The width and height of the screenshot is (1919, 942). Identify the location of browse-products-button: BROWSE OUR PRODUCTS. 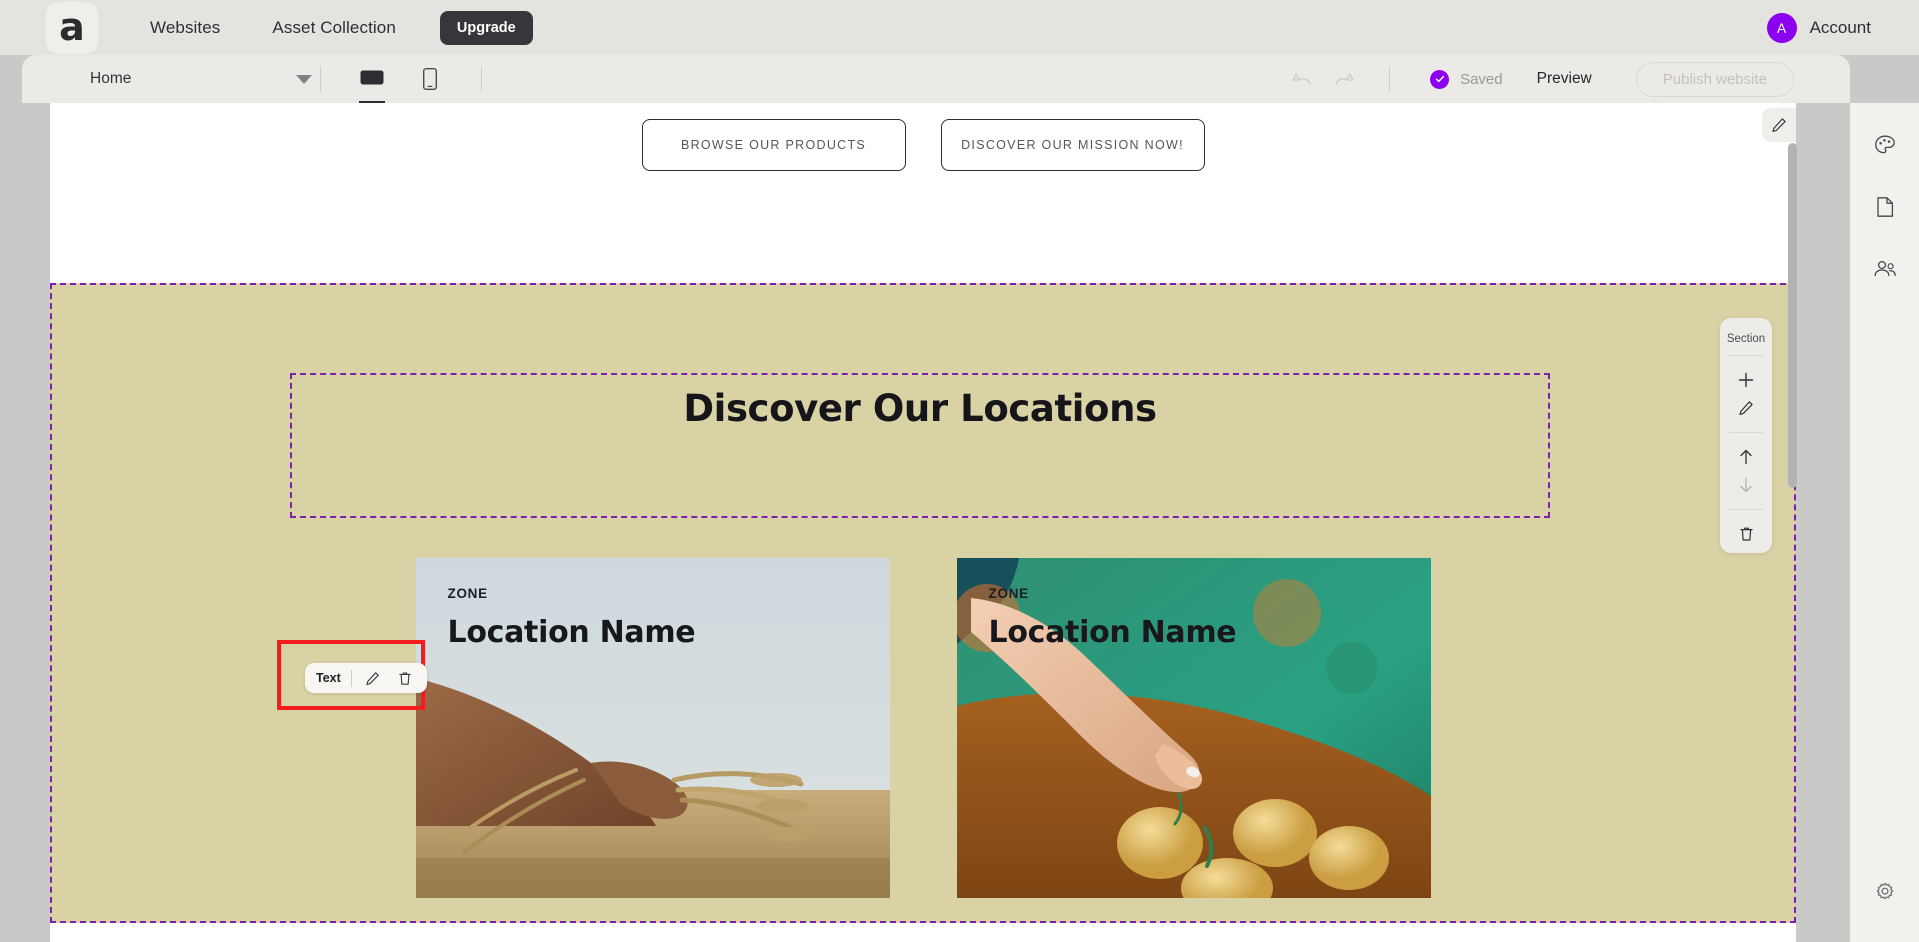
(773, 145).